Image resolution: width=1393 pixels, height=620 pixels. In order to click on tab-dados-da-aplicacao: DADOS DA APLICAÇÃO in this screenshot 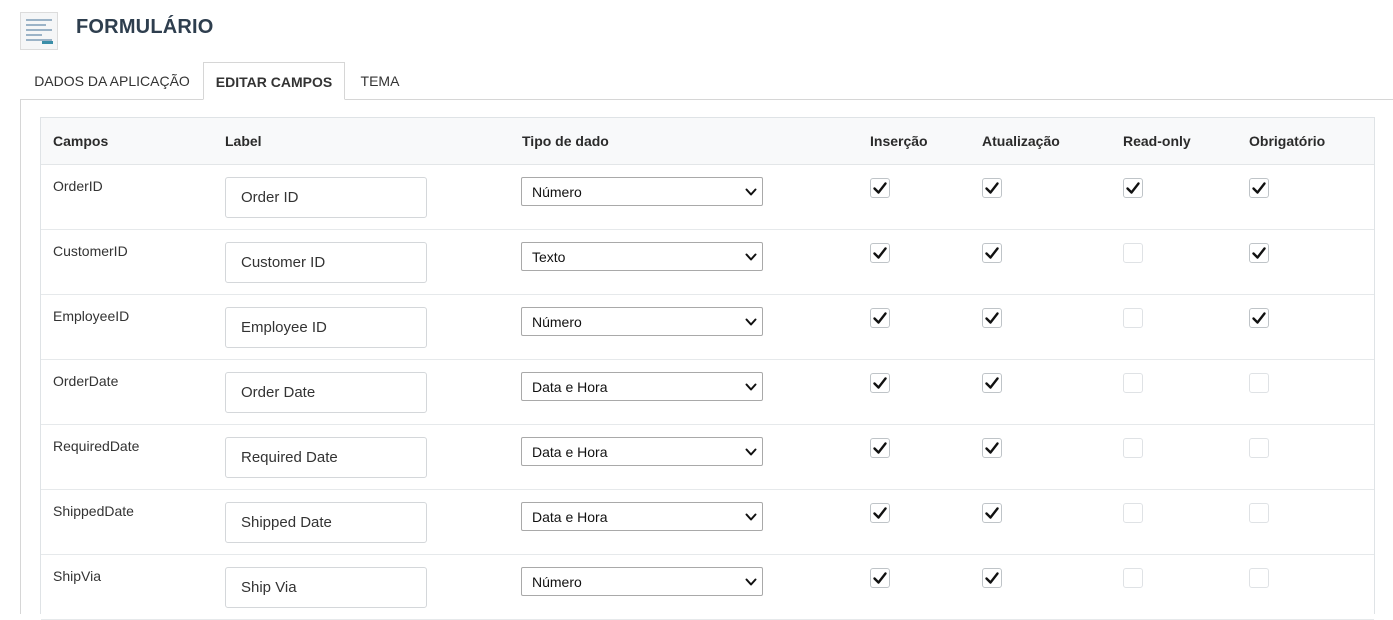, I will do `click(112, 81)`.